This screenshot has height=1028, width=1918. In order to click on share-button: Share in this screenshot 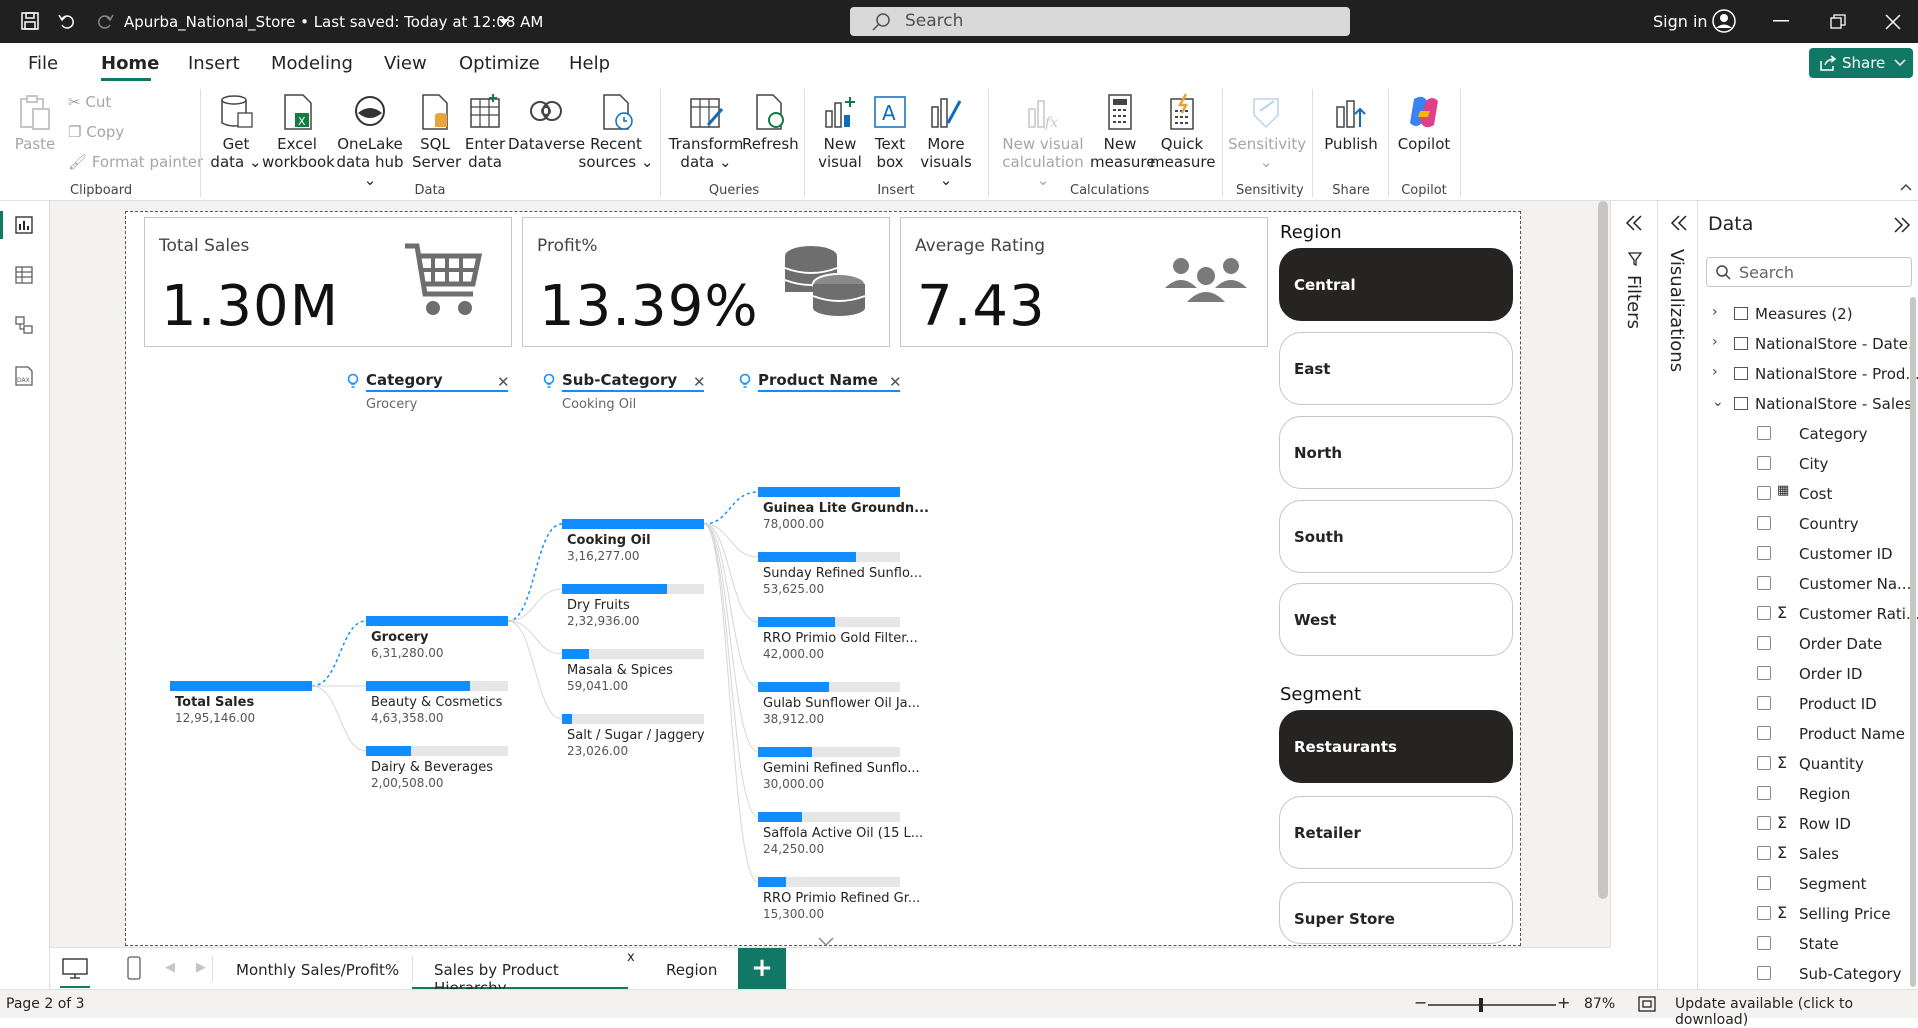, I will do `click(1861, 63)`.